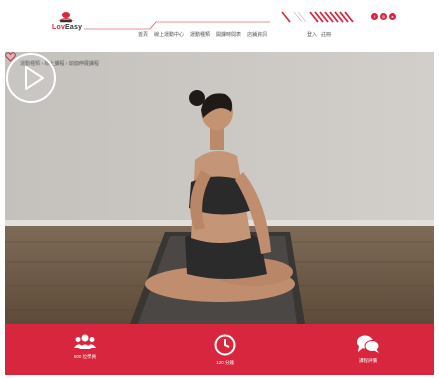  I want to click on social-links: f ◎ ●, so click(383, 16).